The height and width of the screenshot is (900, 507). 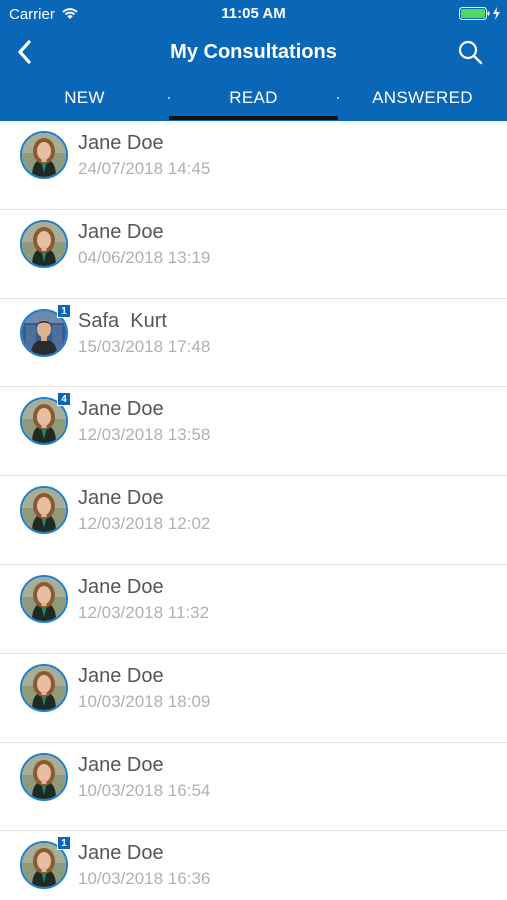 I want to click on page-title: My Consultations, so click(x=253, y=52).